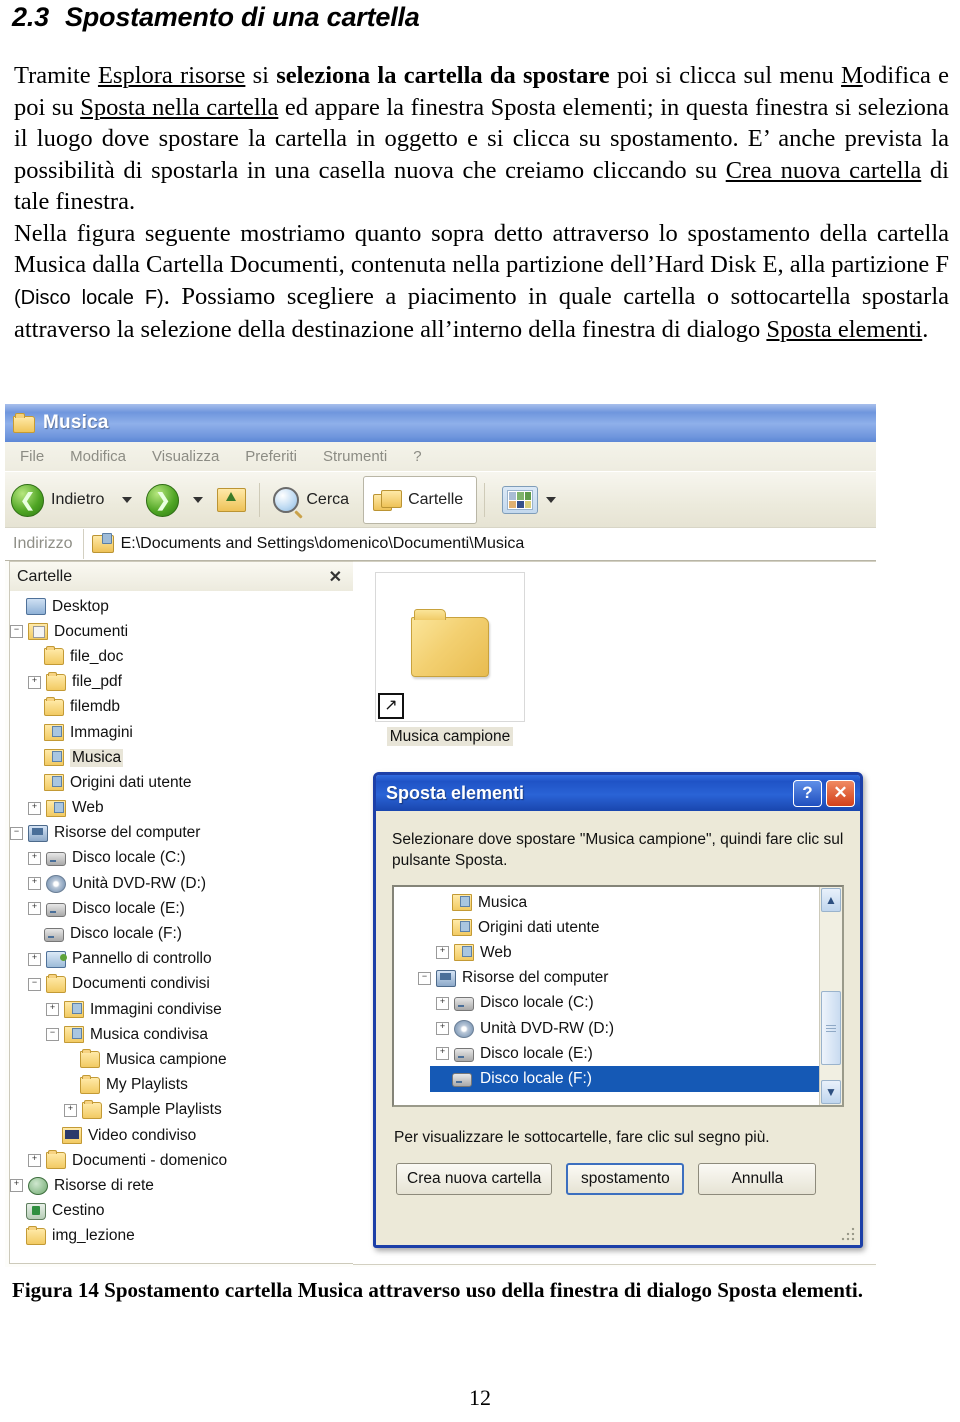 This screenshot has width=960, height=1422. Describe the element at coordinates (446, 978) in the screenshot. I see `my-computer-icon` at that location.